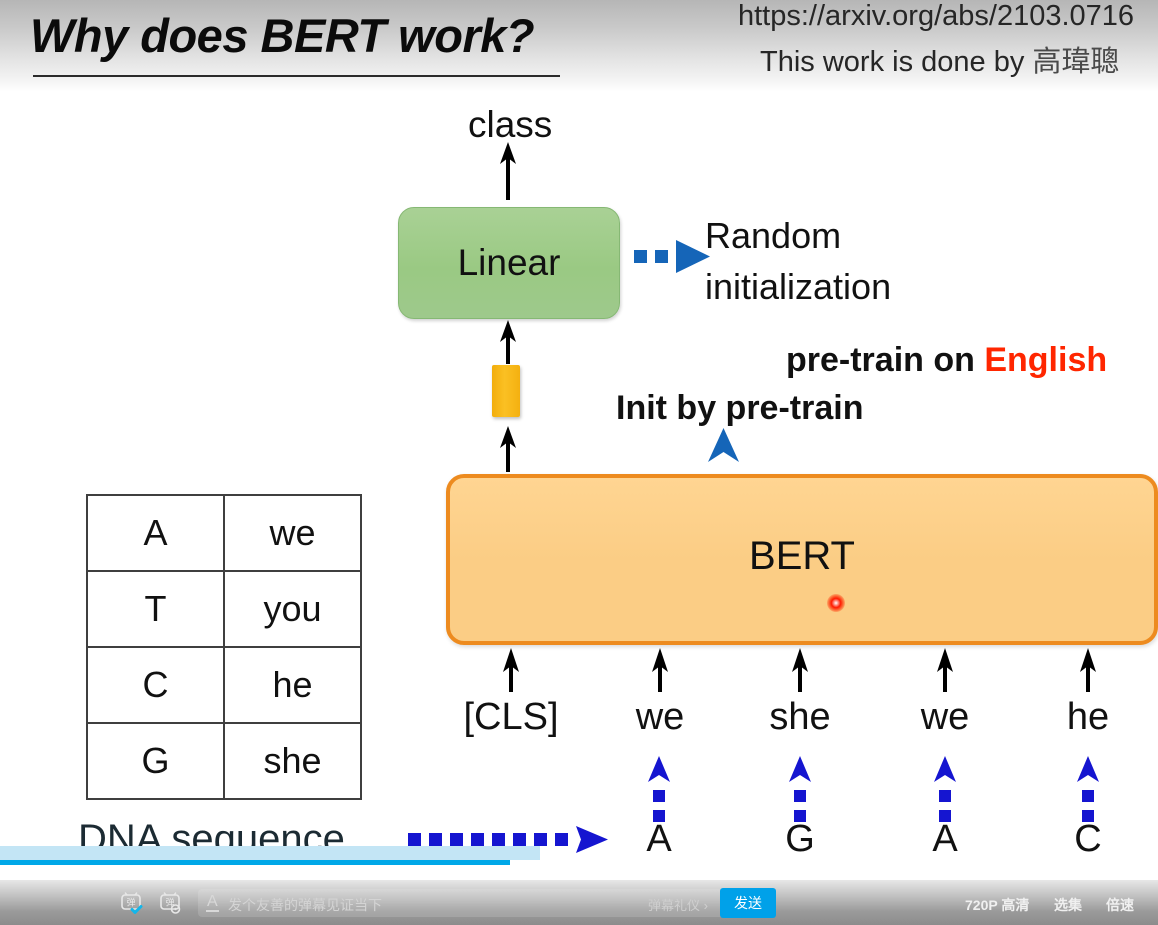 This screenshot has height=925, width=1158. I want to click on arrow-bert-to-vector, so click(508, 449).